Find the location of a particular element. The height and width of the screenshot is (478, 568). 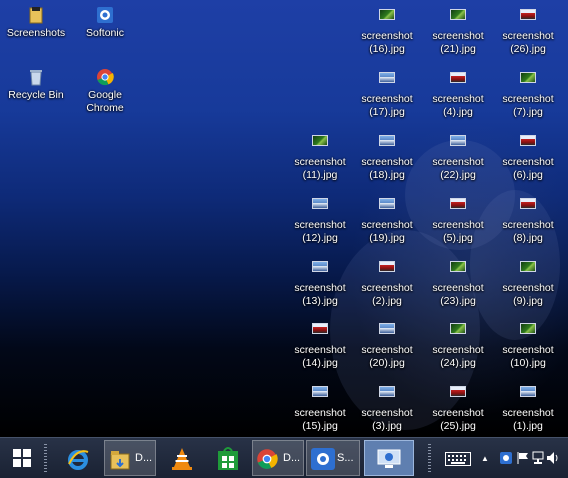

file-icon-f4: screenshot (4).jpg is located at coordinates (458, 93).